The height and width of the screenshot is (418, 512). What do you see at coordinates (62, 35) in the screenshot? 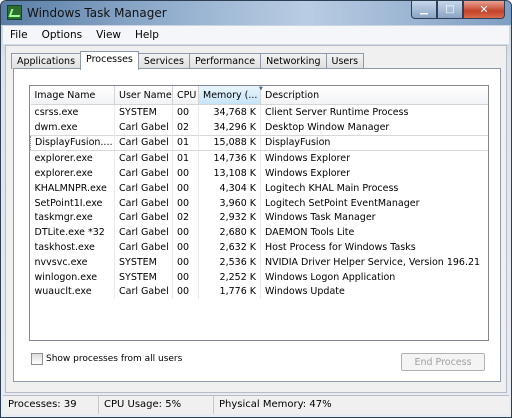
I see `menu-options: Options` at bounding box center [62, 35].